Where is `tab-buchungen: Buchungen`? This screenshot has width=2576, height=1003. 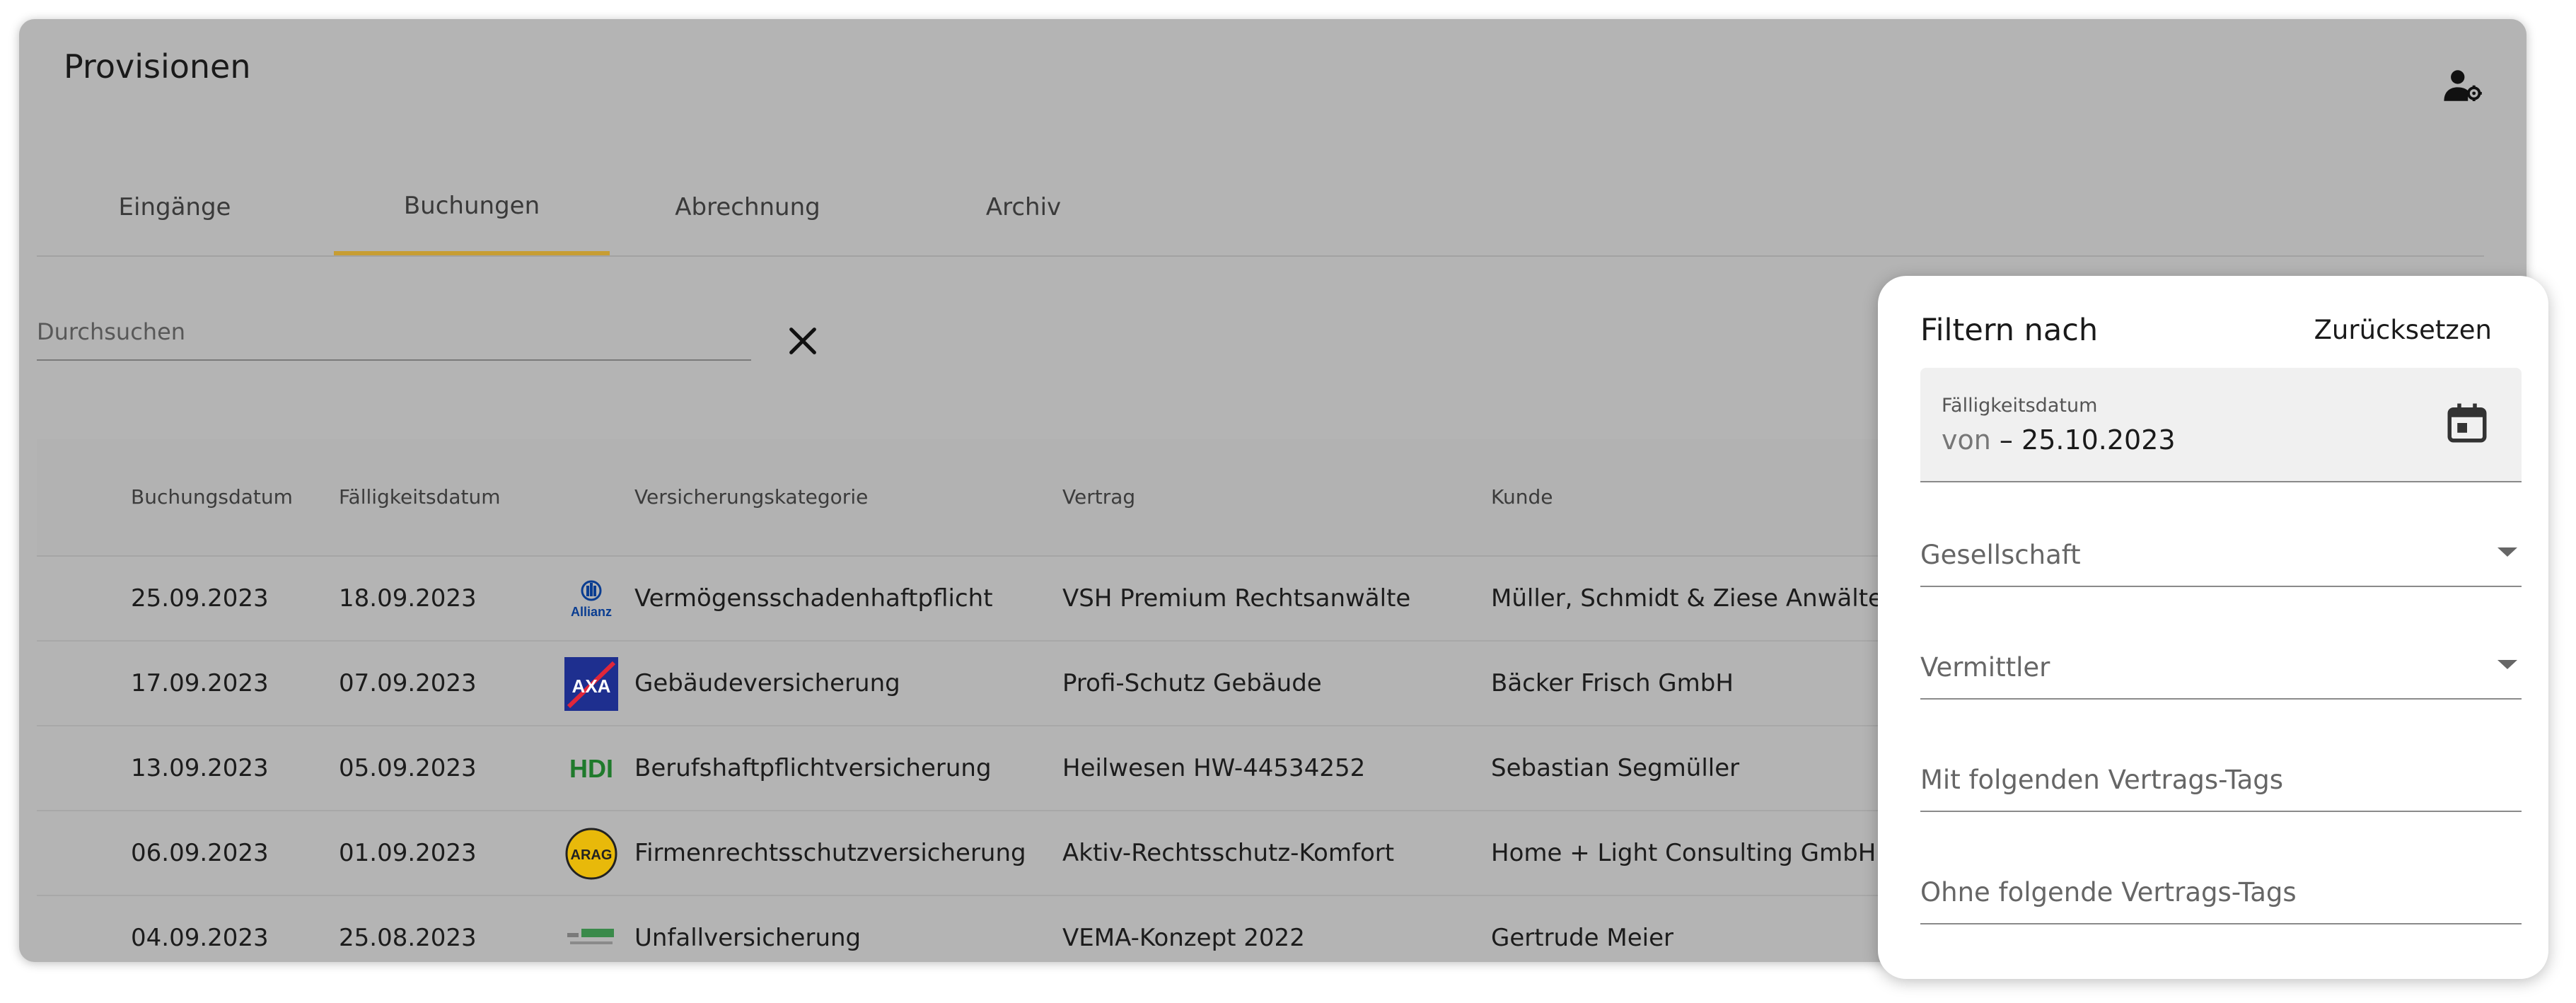
tab-buchungen: Buchungen is located at coordinates (472, 208).